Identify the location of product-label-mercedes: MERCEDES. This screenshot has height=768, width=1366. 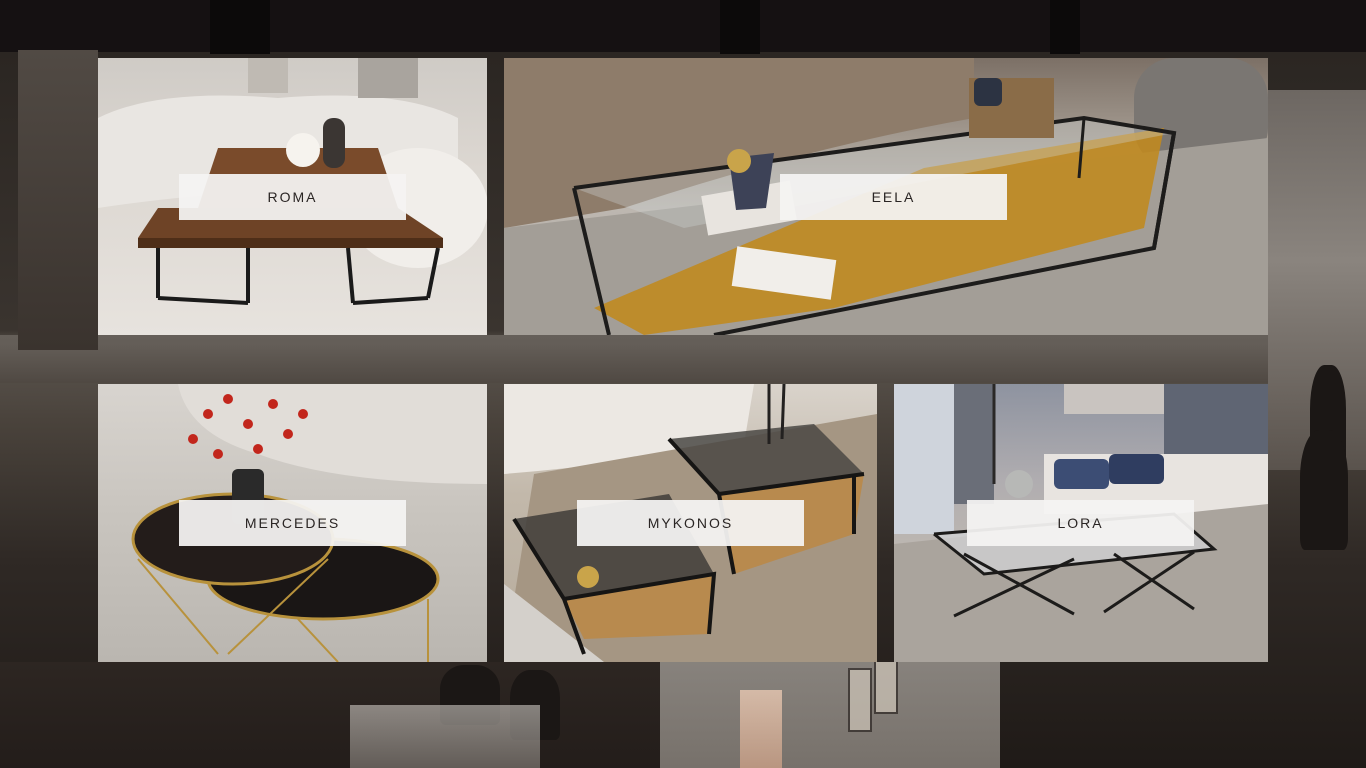
(292, 523).